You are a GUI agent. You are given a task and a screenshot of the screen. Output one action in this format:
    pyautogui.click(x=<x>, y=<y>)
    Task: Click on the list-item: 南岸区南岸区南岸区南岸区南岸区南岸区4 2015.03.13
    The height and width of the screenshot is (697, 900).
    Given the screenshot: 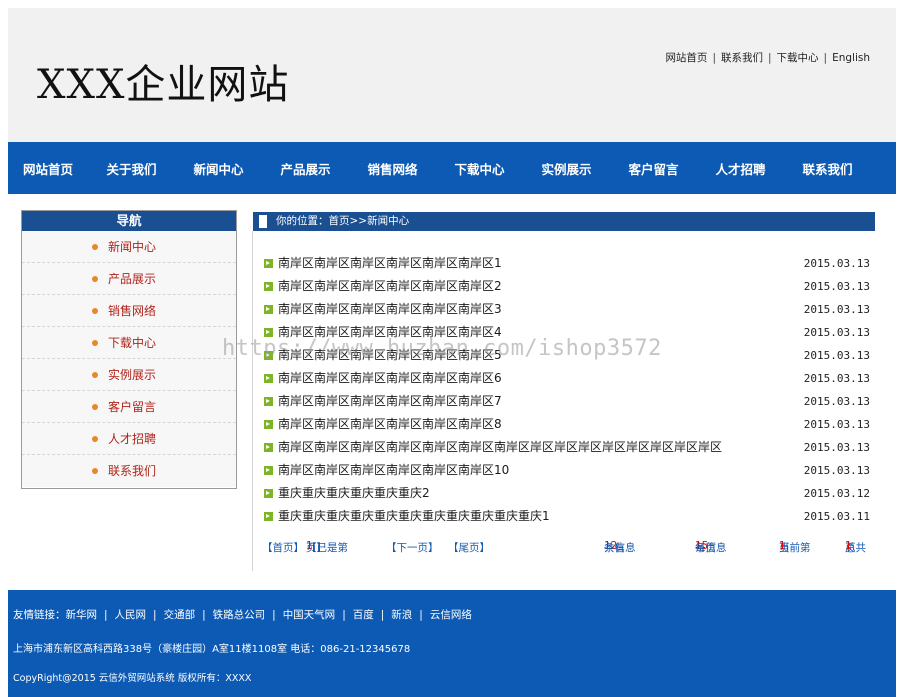 What is the action you would take?
    pyautogui.click(x=566, y=332)
    